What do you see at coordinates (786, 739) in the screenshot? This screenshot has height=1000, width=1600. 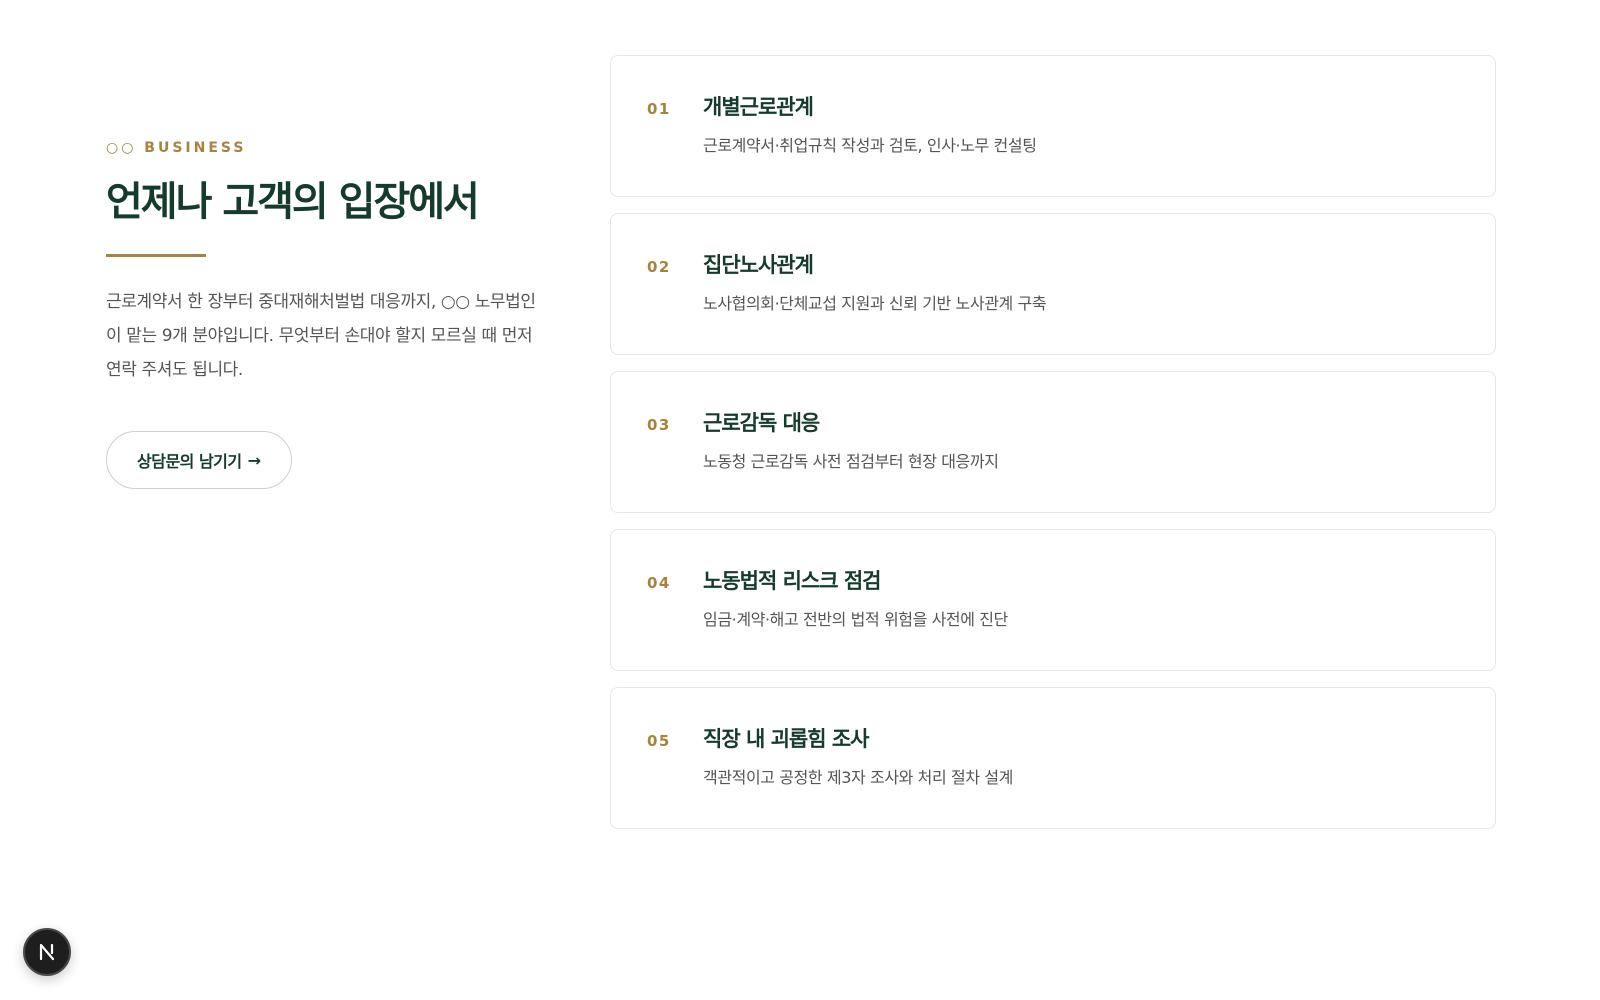 I see `service-title: 직장 내 괴롭힘 조사` at bounding box center [786, 739].